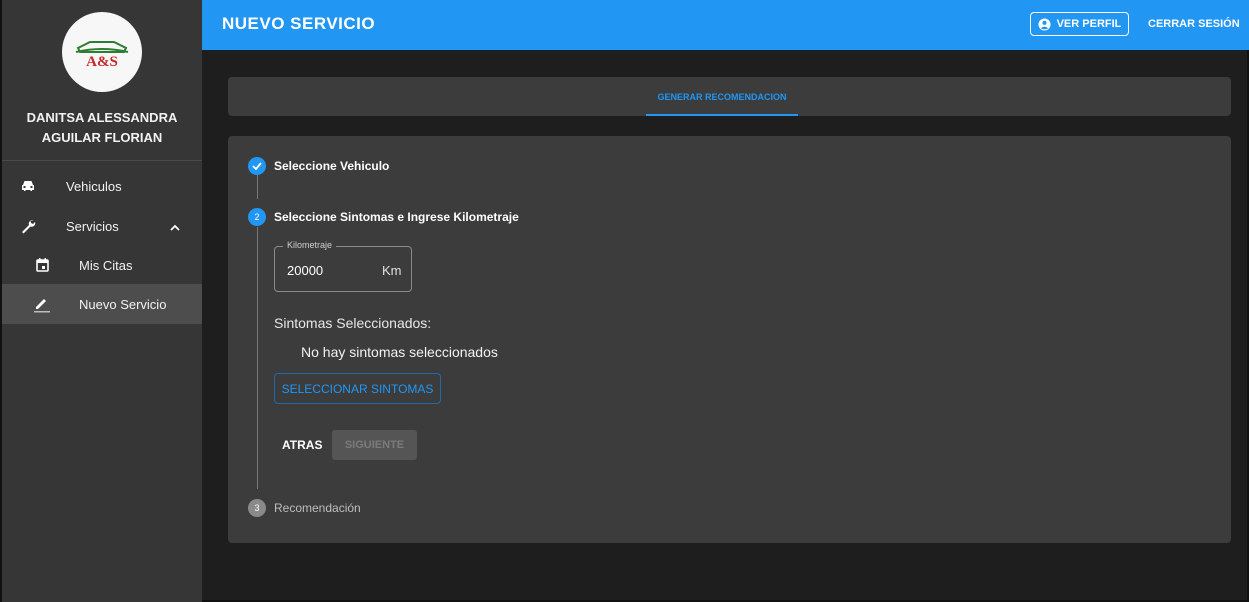  I want to click on sidebar-item-label: Mis Citas, so click(106, 265).